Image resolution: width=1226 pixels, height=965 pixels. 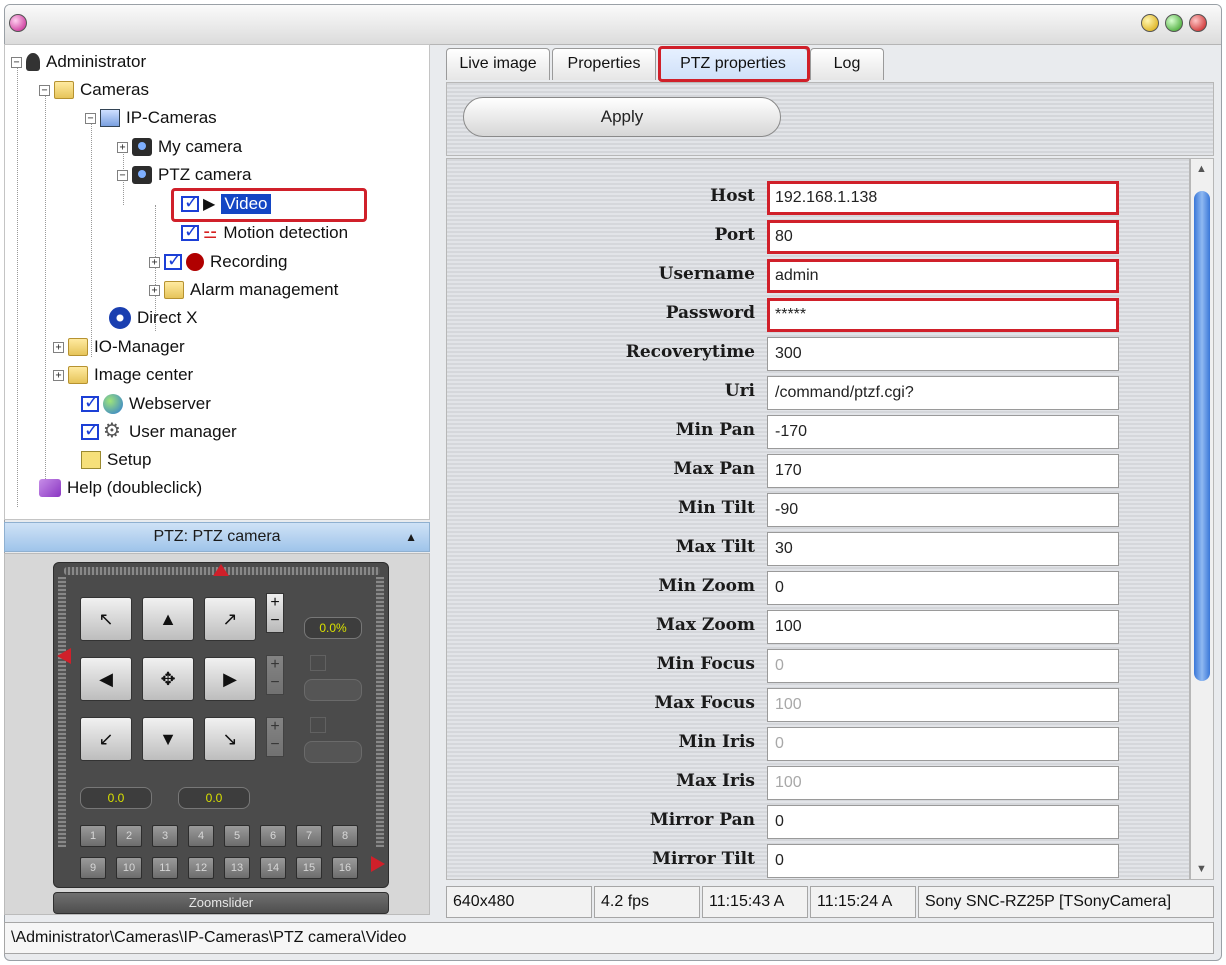 What do you see at coordinates (275, 737) in the screenshot?
I see `iris-plus-minus-button: + −` at bounding box center [275, 737].